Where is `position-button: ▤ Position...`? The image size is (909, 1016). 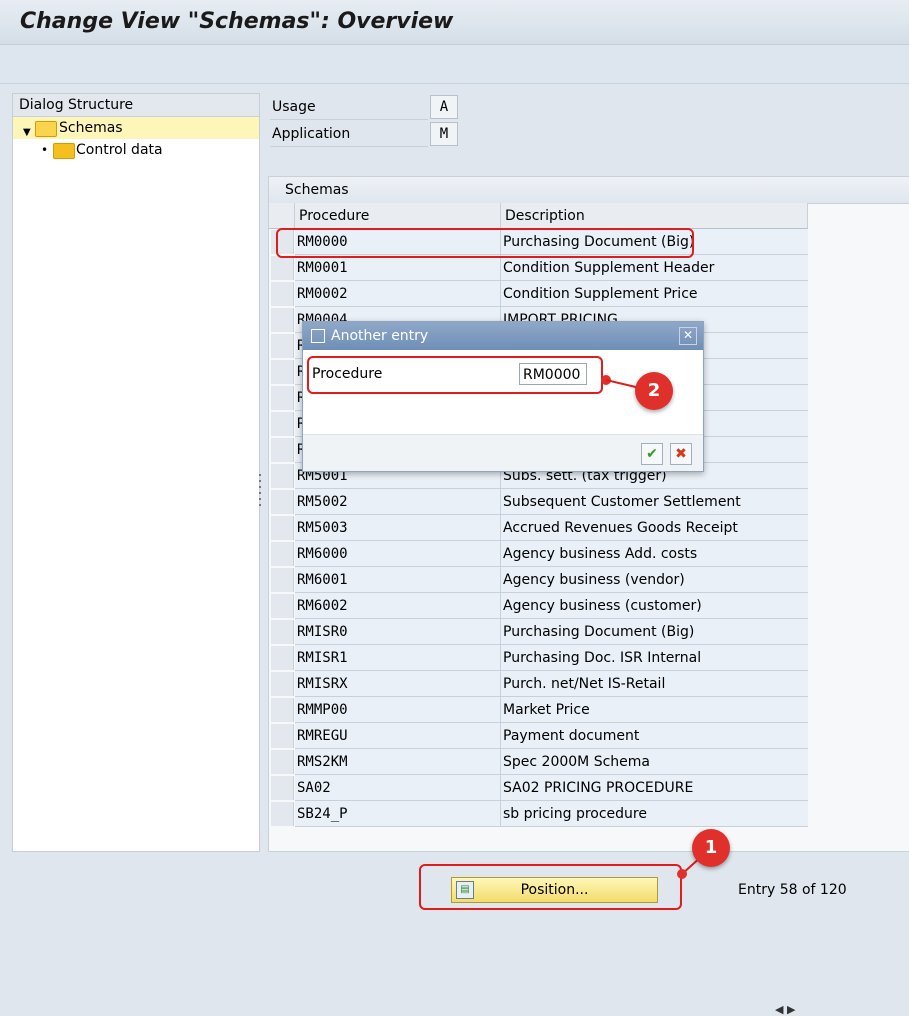
position-button: ▤ Position... is located at coordinates (554, 890).